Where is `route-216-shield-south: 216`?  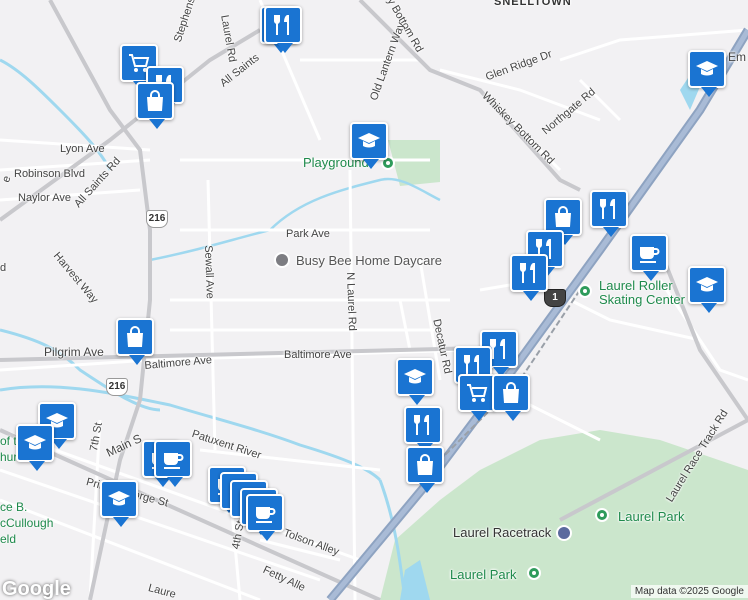
route-216-shield-south: 216 is located at coordinates (117, 387).